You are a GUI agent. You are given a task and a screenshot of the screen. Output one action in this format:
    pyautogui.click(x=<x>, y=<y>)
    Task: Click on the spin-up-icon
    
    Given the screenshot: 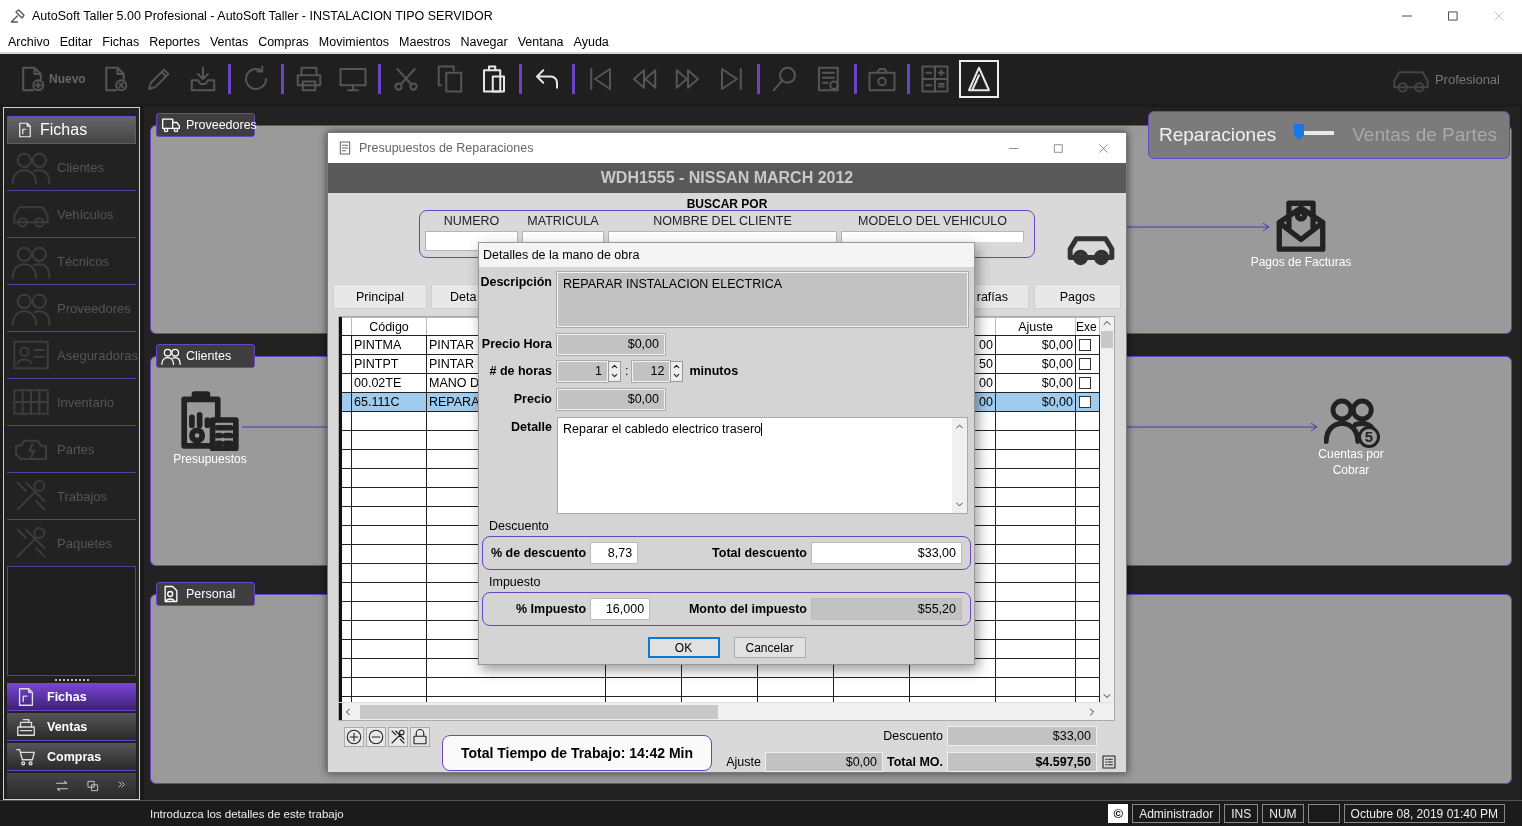 What is the action you would take?
    pyautogui.click(x=614, y=366)
    